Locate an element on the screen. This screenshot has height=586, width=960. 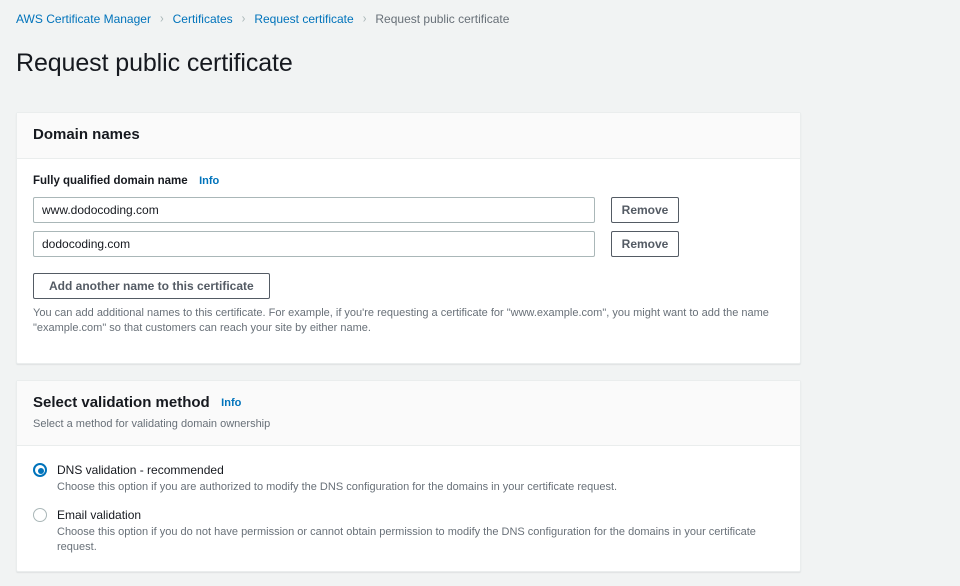
remove-domain-button-1: Remove is located at coordinates (645, 209).